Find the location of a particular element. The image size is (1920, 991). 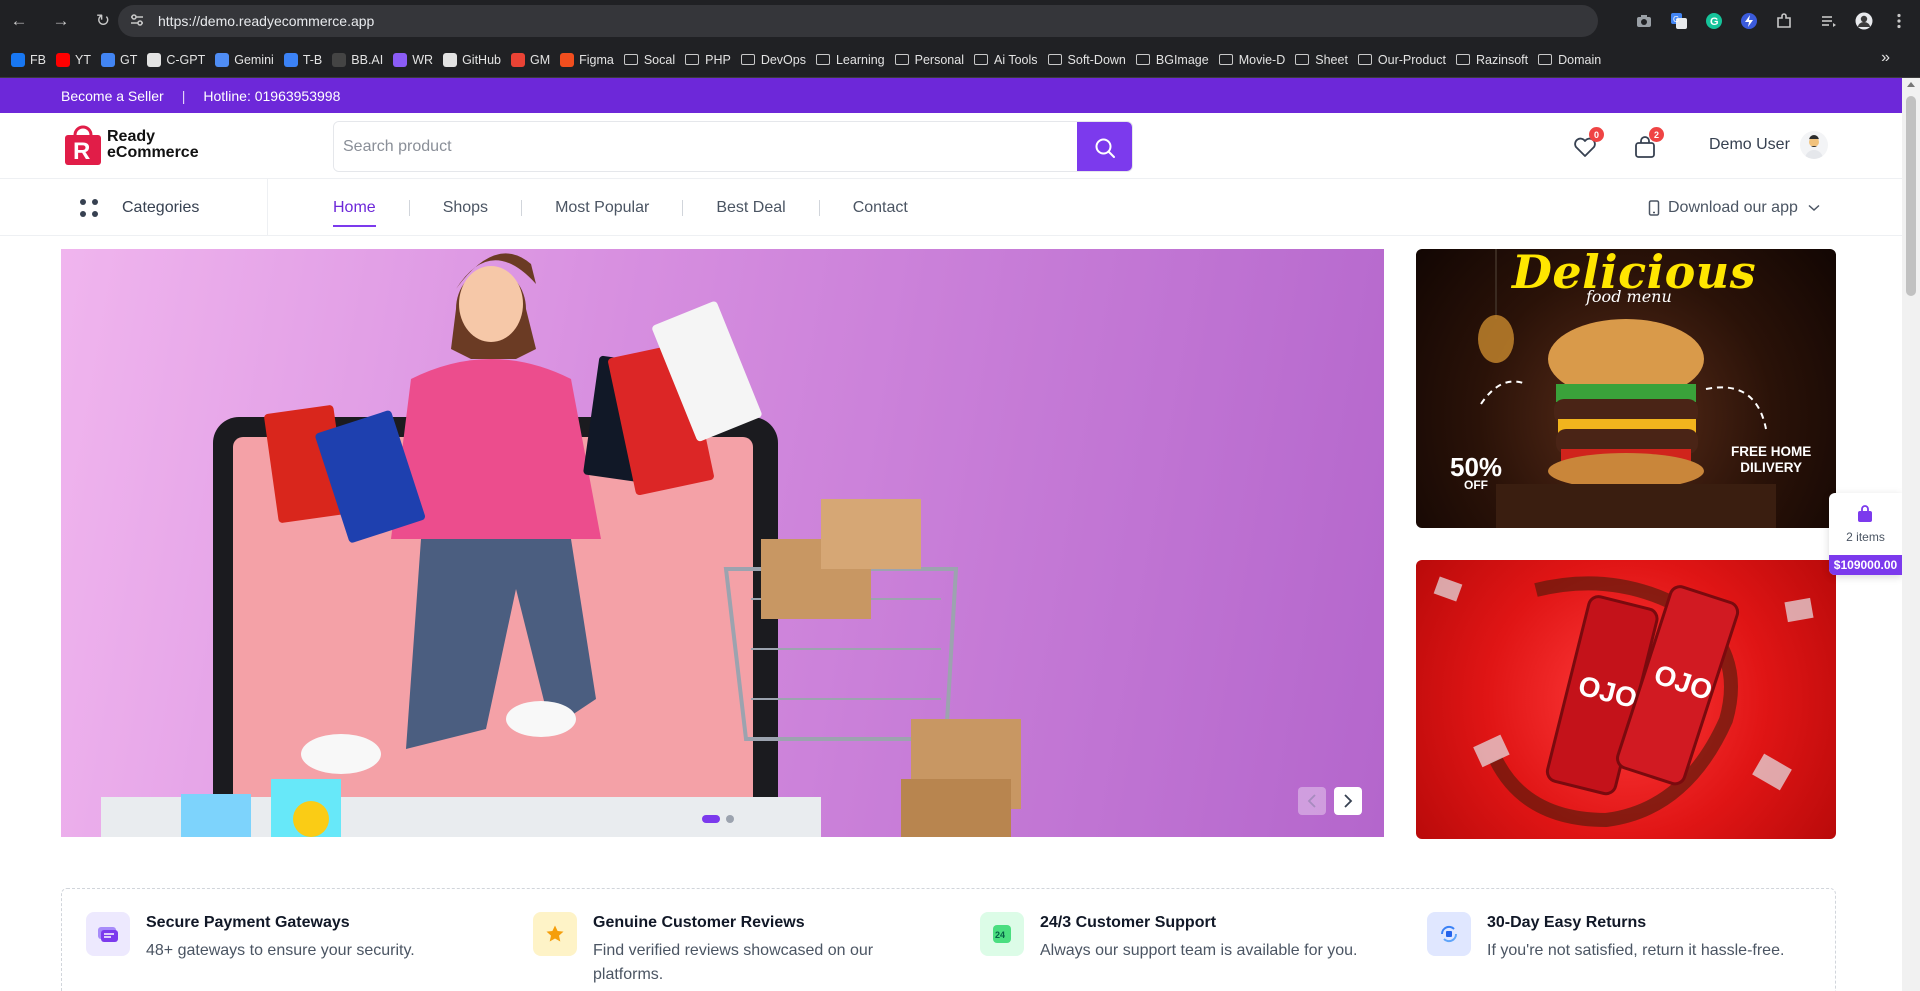

bookmark-c-gpt: C-GPT is located at coordinates (178, 60).